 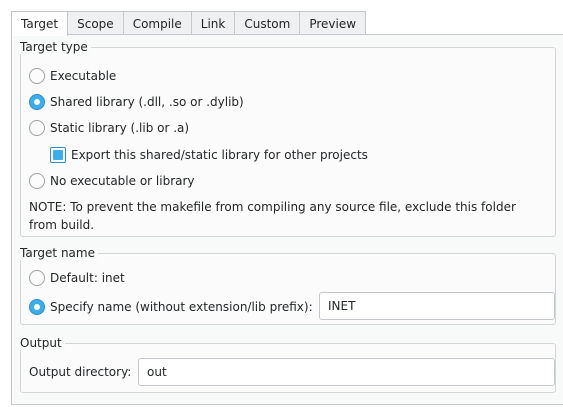 What do you see at coordinates (120, 128) in the screenshot?
I see `static-library-label: Static library (.lib or .a)` at bounding box center [120, 128].